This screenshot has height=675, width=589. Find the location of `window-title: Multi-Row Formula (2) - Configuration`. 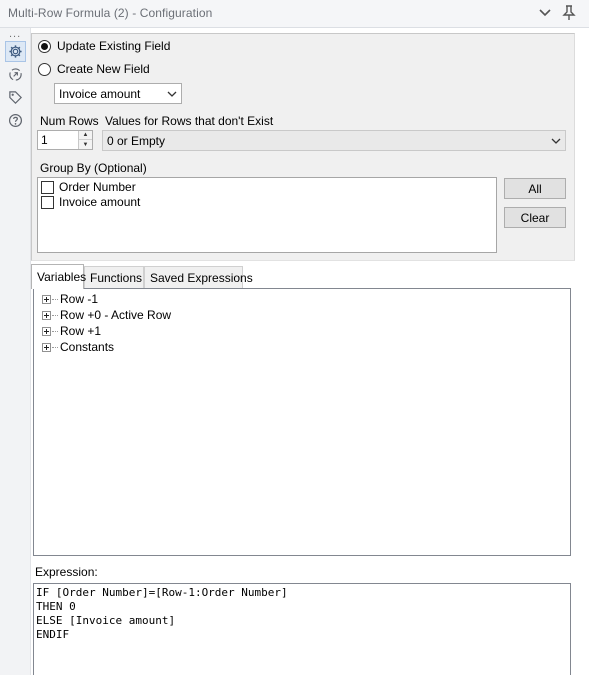

window-title: Multi-Row Formula (2) - Configuration is located at coordinates (110, 13).